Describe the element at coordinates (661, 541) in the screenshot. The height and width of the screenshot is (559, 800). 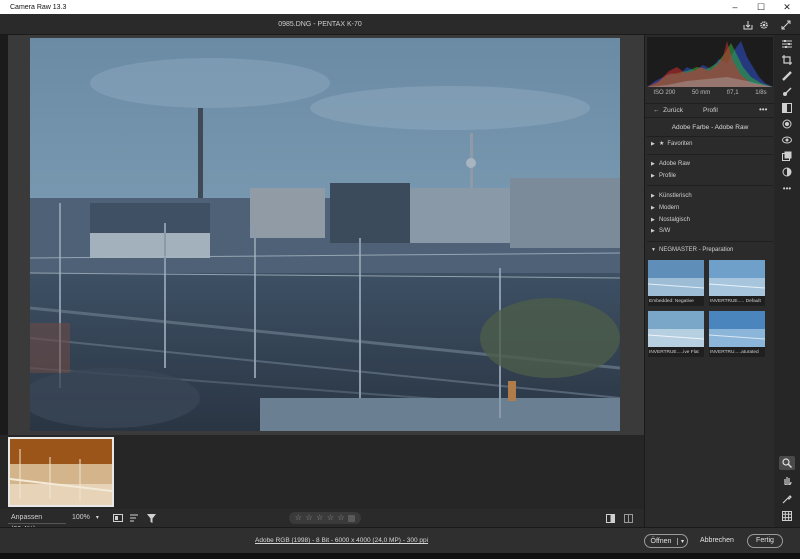
I see `open-label: Öffnen` at that location.